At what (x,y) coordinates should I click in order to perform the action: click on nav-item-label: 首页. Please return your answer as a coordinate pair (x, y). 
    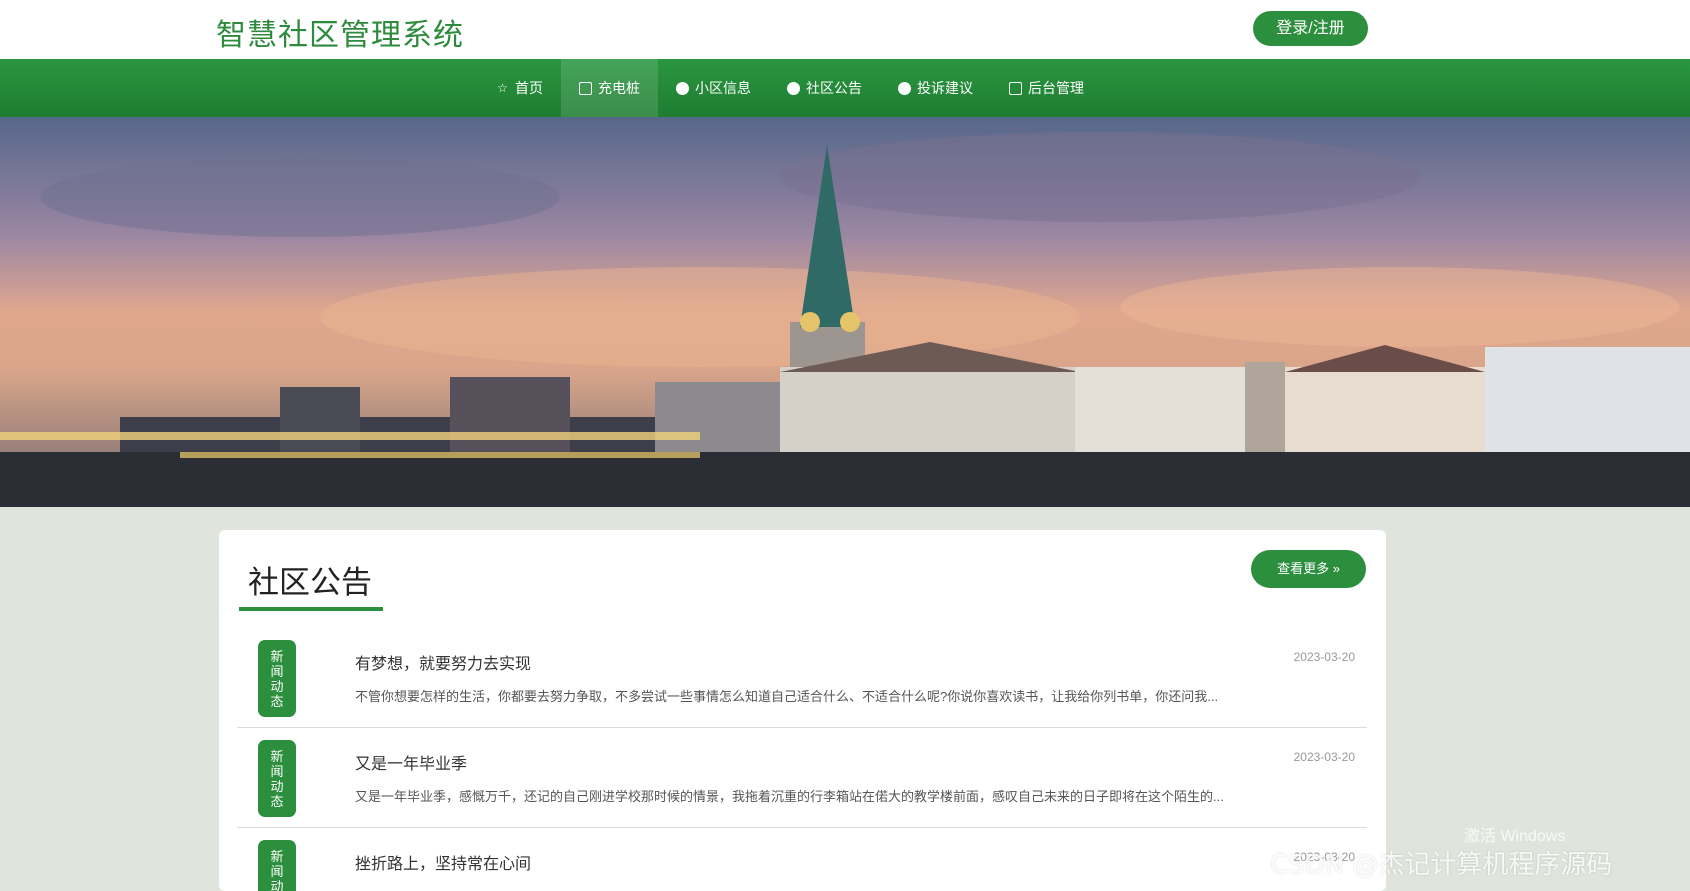
    Looking at the image, I should click on (529, 88).